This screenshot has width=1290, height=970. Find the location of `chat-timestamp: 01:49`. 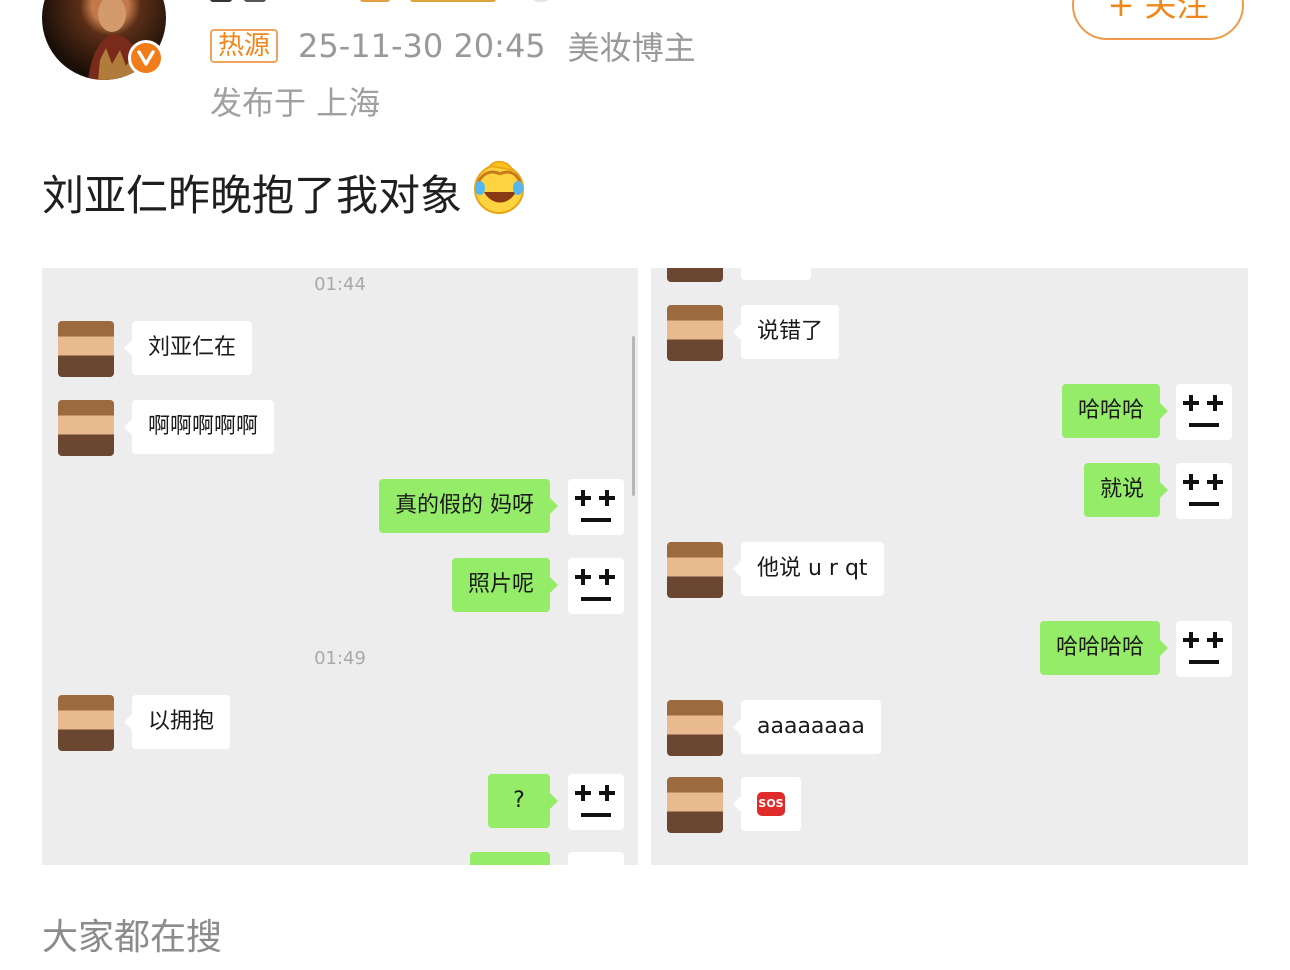

chat-timestamp: 01:49 is located at coordinates (340, 658).